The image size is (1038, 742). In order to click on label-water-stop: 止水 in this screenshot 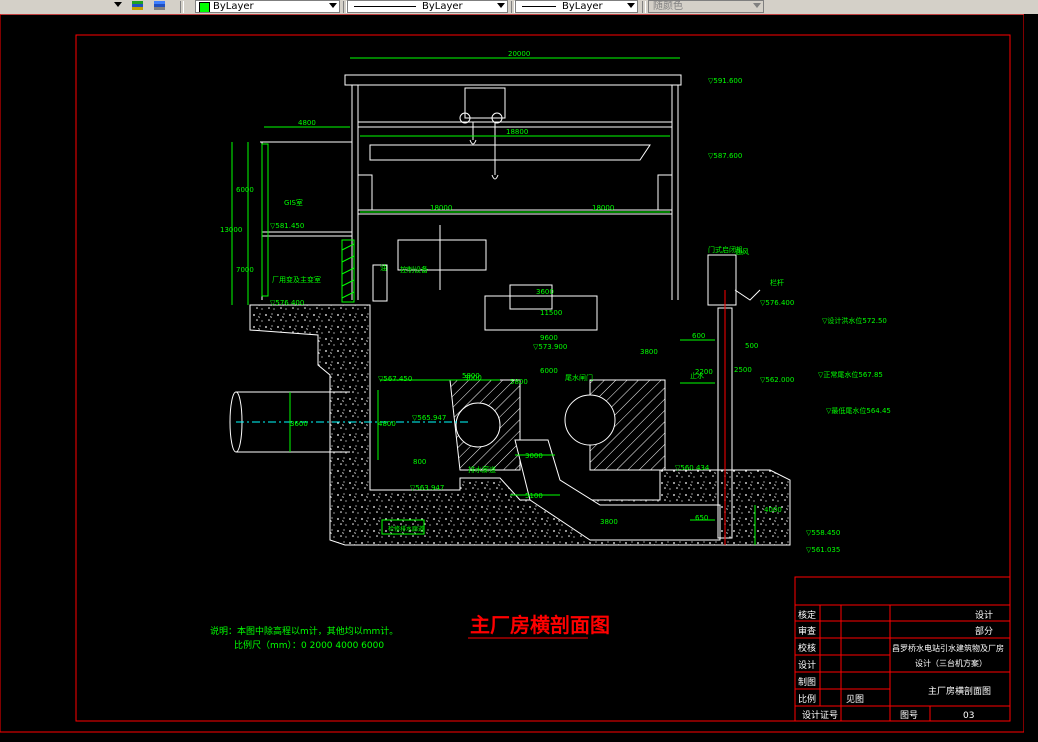, I will do `click(697, 375)`.